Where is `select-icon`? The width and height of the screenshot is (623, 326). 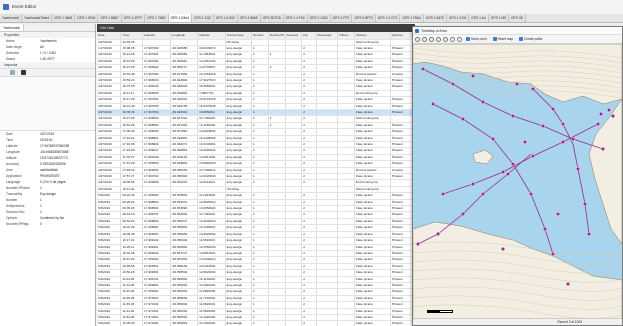 select-icon is located at coordinates (452, 39).